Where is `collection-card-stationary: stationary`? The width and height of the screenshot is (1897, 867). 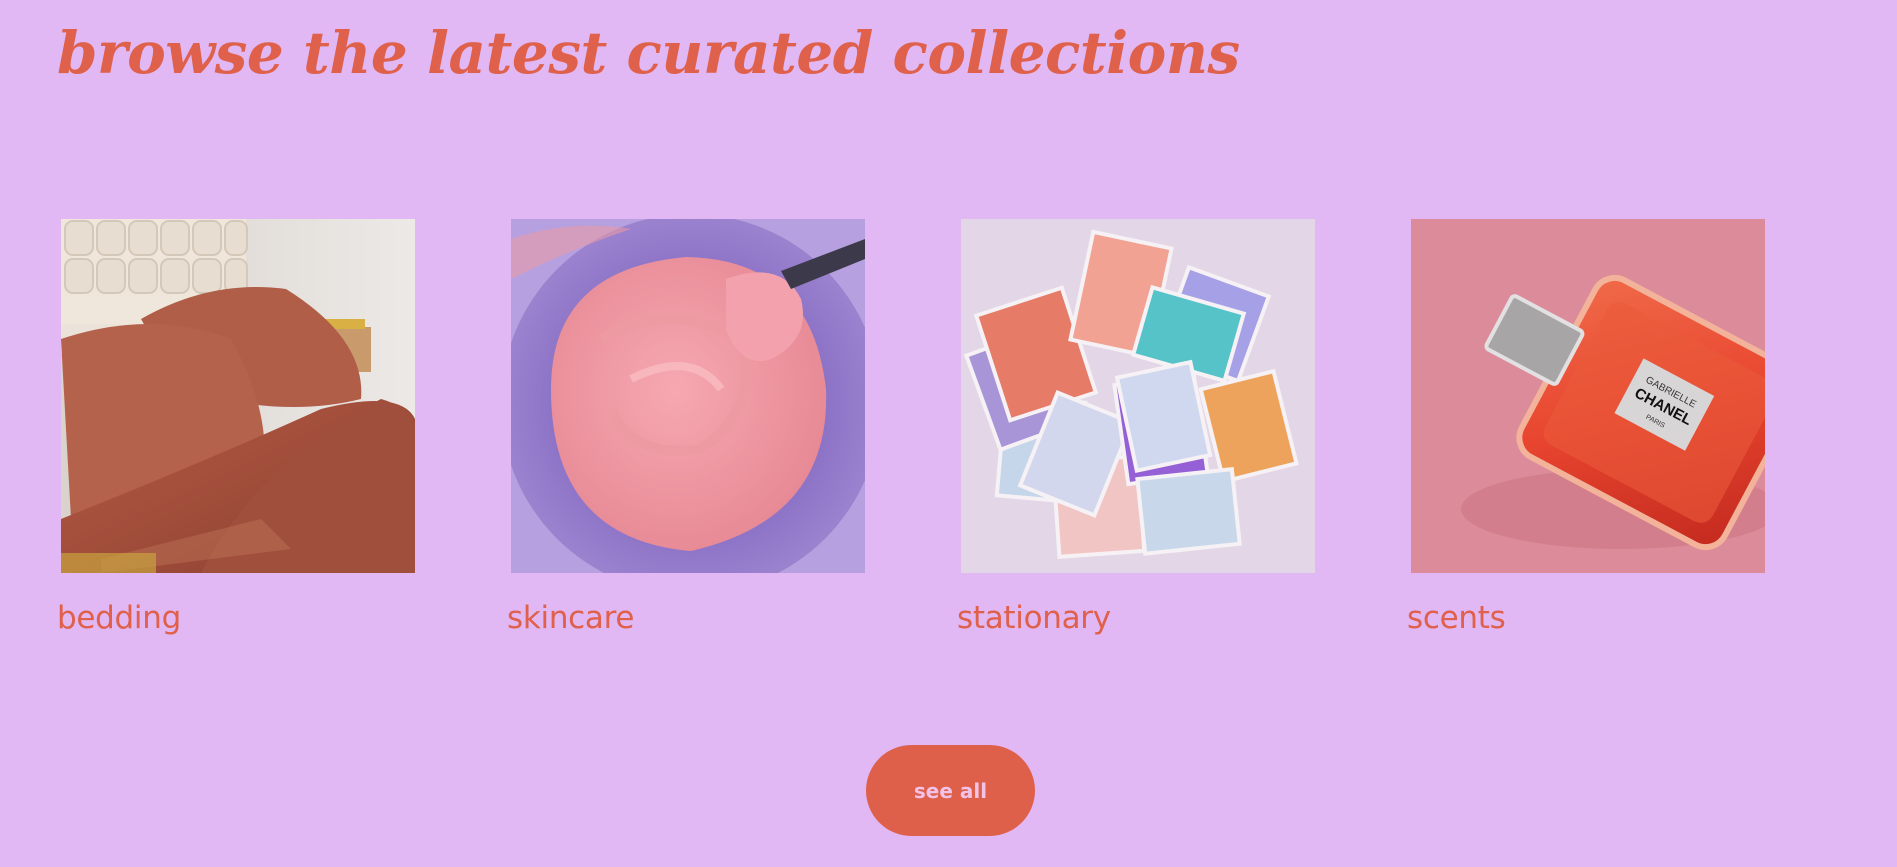
collection-card-stationary: stationary is located at coordinates (1136, 427).